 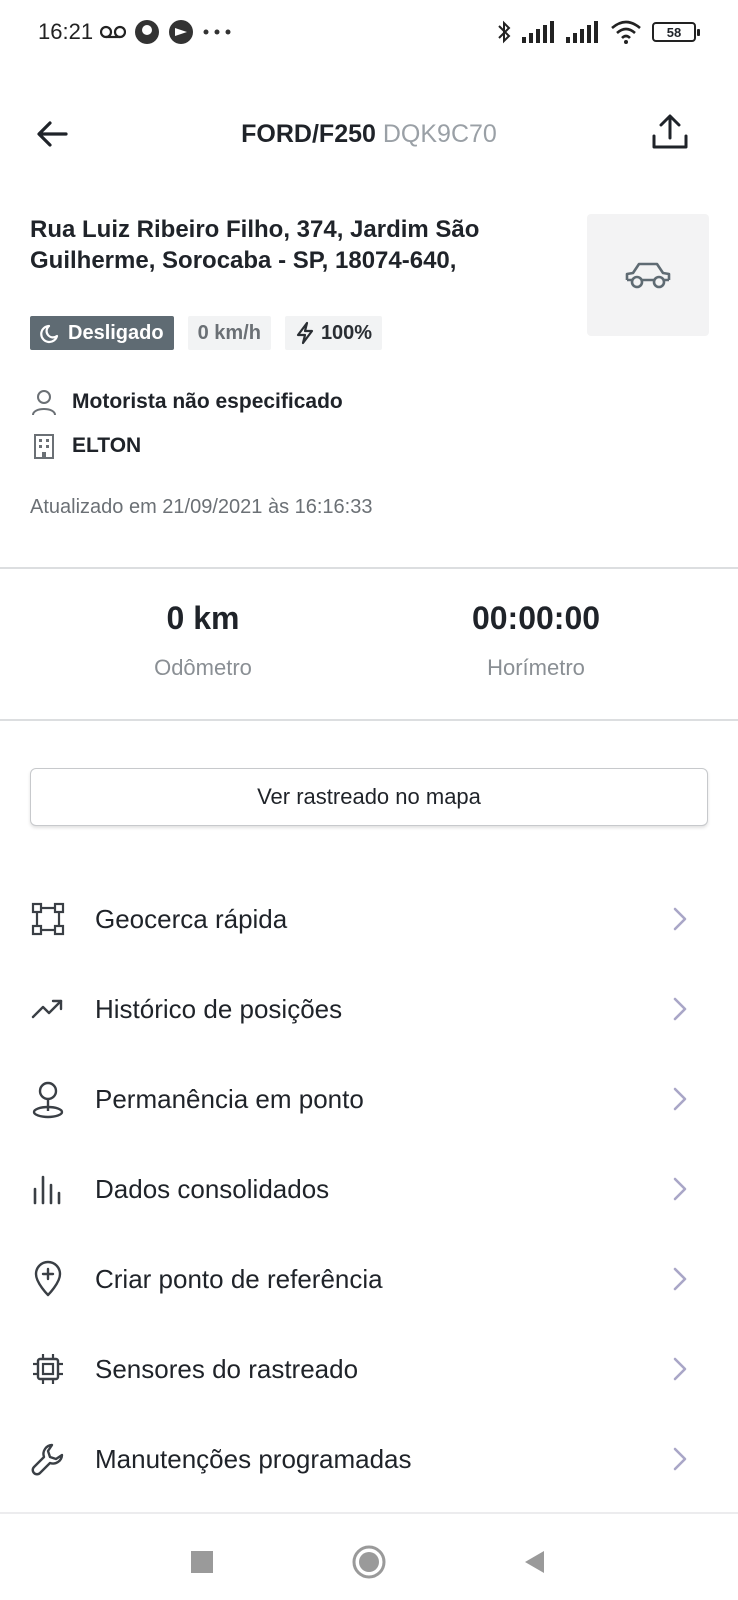 I want to click on battery-badge: 100%, so click(x=333, y=333).